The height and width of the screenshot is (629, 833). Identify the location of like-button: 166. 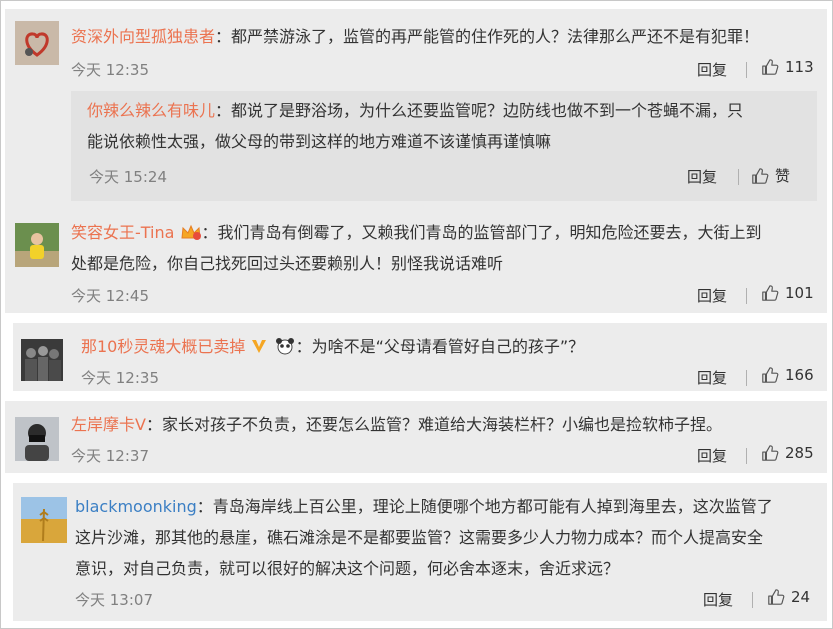
(787, 375).